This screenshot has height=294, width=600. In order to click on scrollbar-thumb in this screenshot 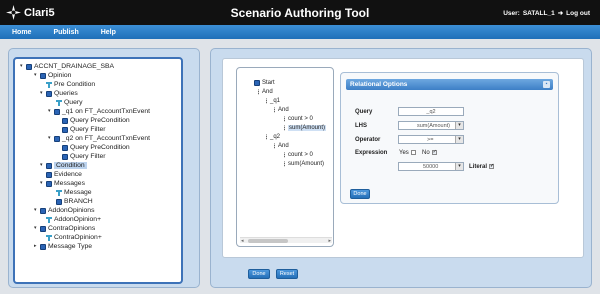, I will do `click(268, 241)`.